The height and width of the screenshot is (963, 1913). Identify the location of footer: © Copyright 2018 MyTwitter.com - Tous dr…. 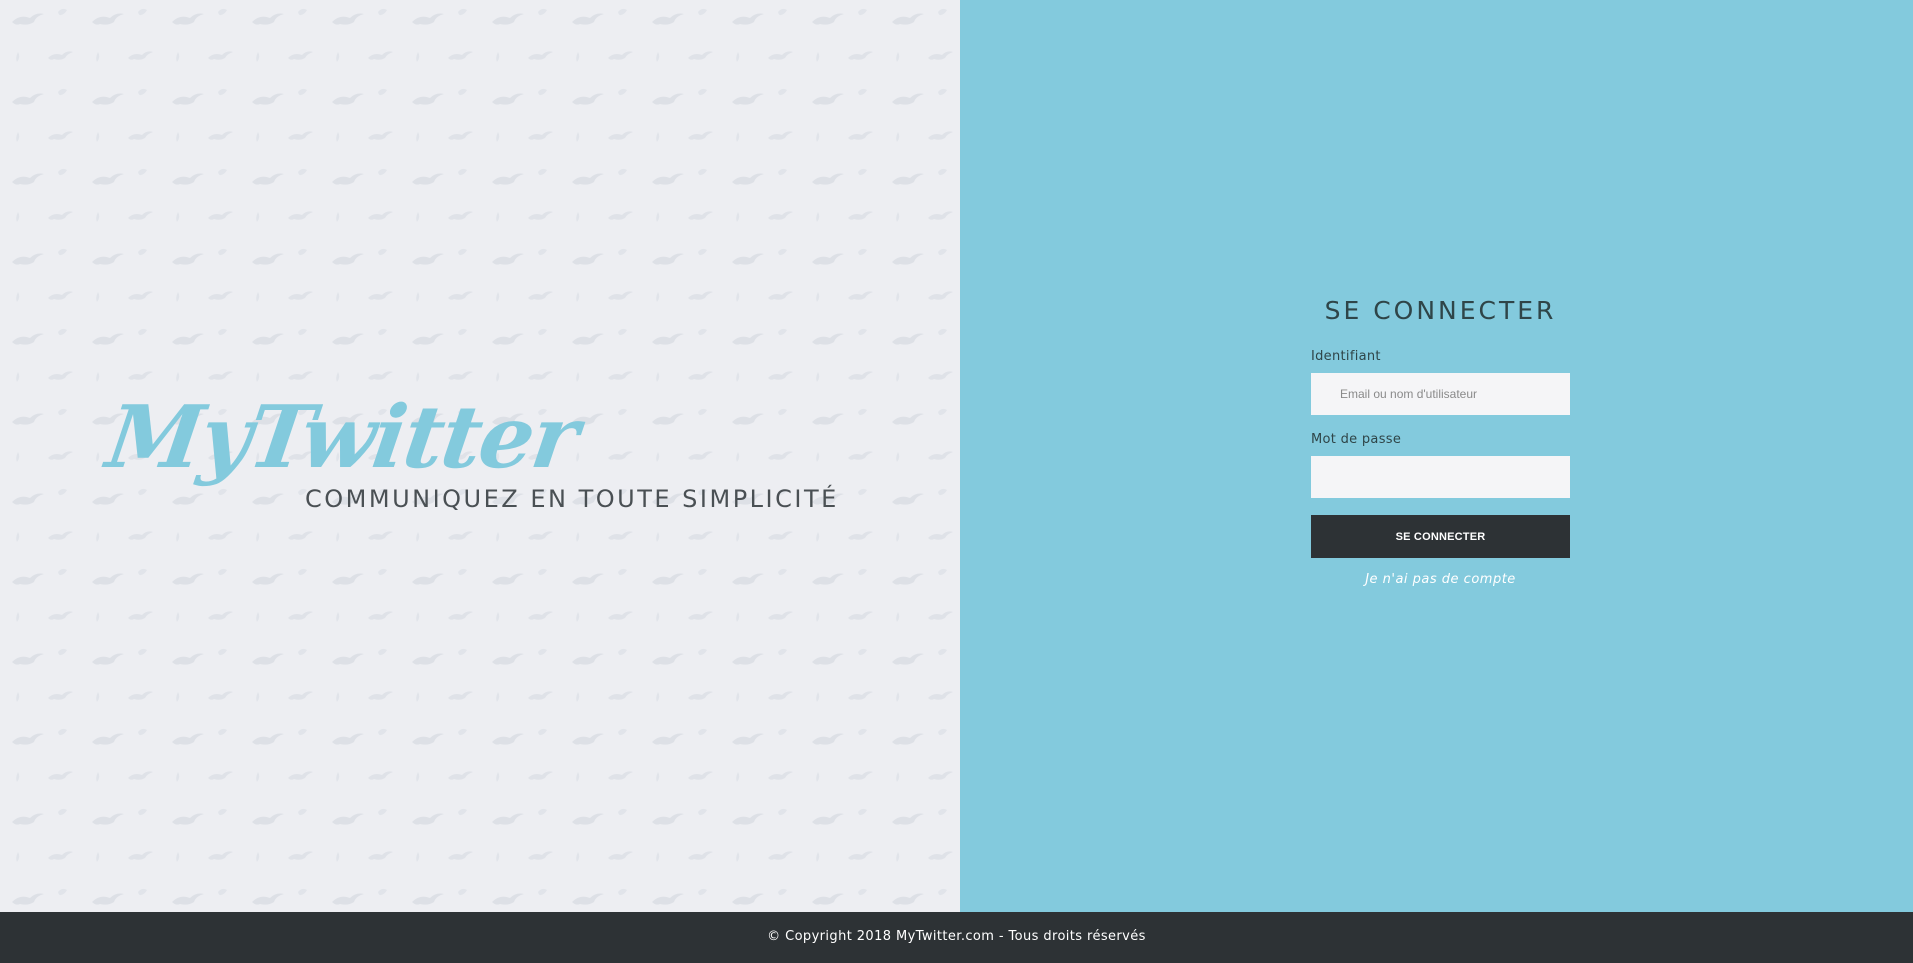
(956, 937).